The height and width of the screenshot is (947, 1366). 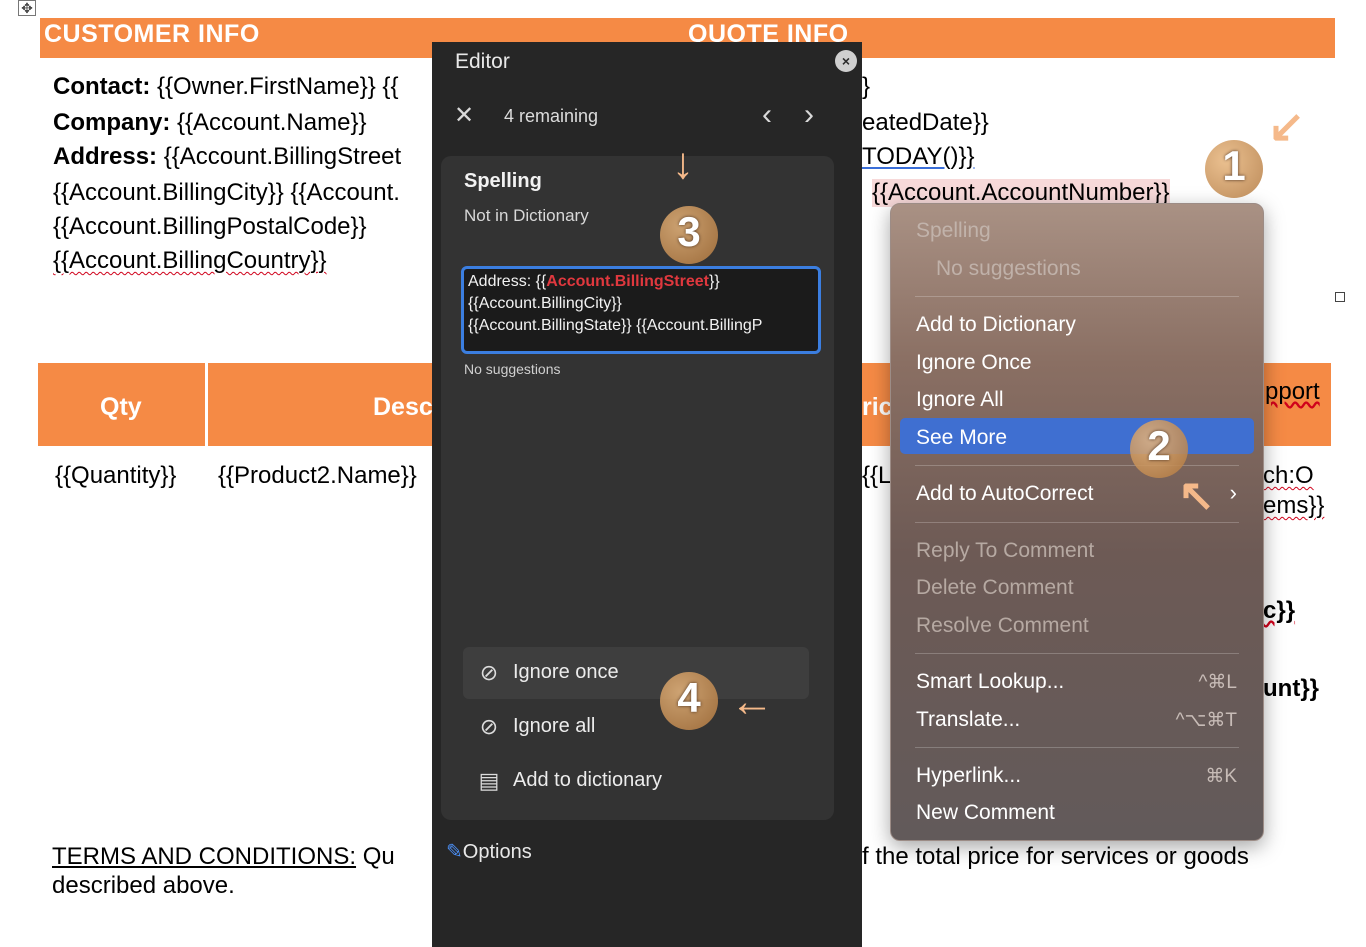 What do you see at coordinates (102, 86) in the screenshot?
I see `contact-label: Contact:` at bounding box center [102, 86].